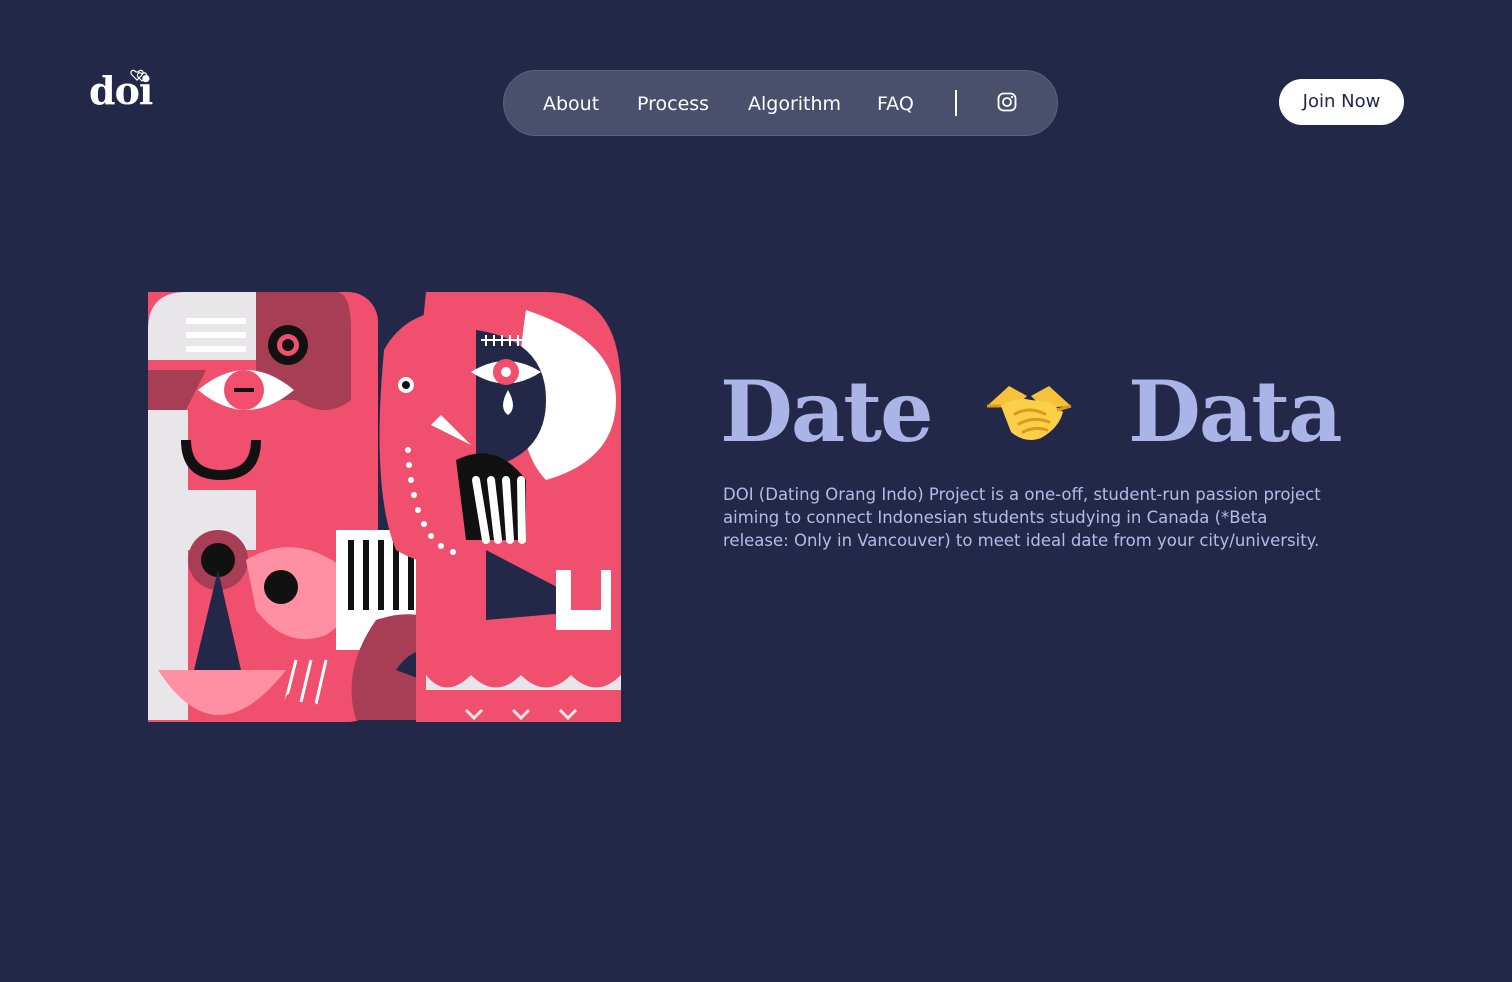  Describe the element at coordinates (384, 507) in the screenshot. I see `abstract-faces-illustration` at that location.